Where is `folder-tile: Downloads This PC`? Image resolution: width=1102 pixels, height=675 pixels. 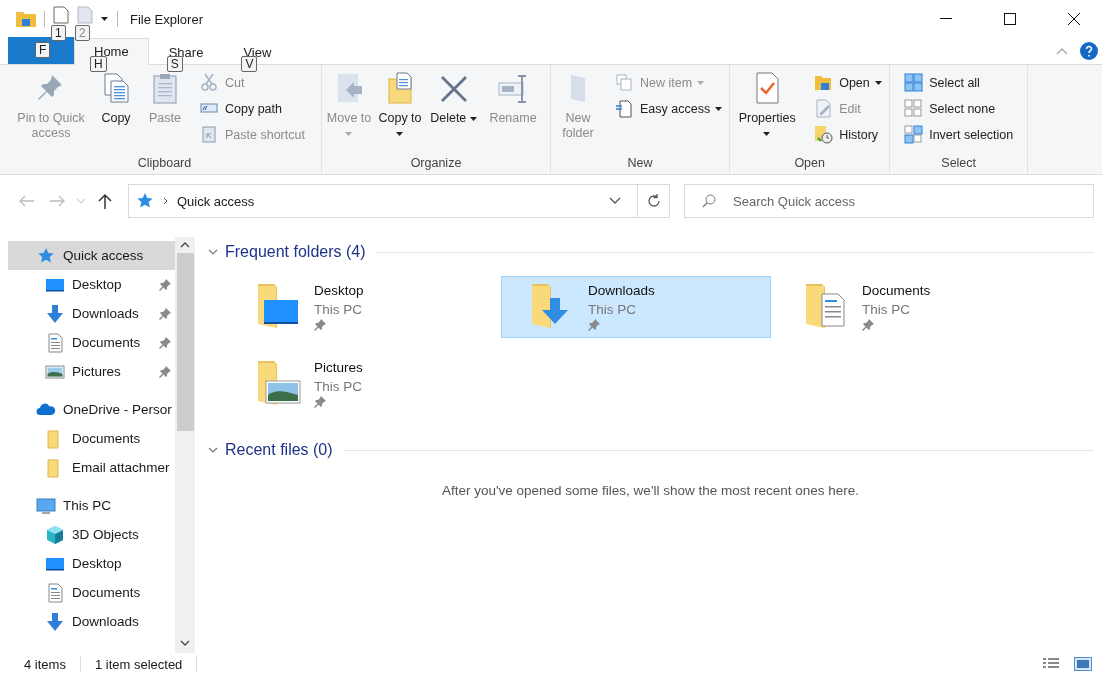
folder-tile: Downloads This PC is located at coordinates (636, 307).